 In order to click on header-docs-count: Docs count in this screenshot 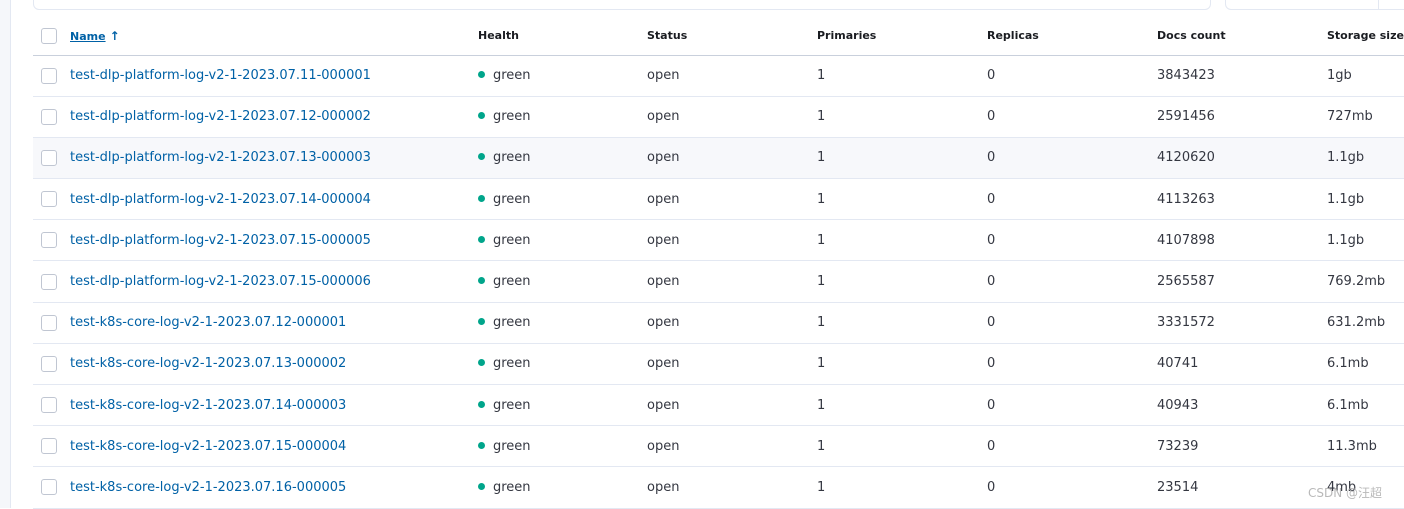, I will do `click(1242, 36)`.